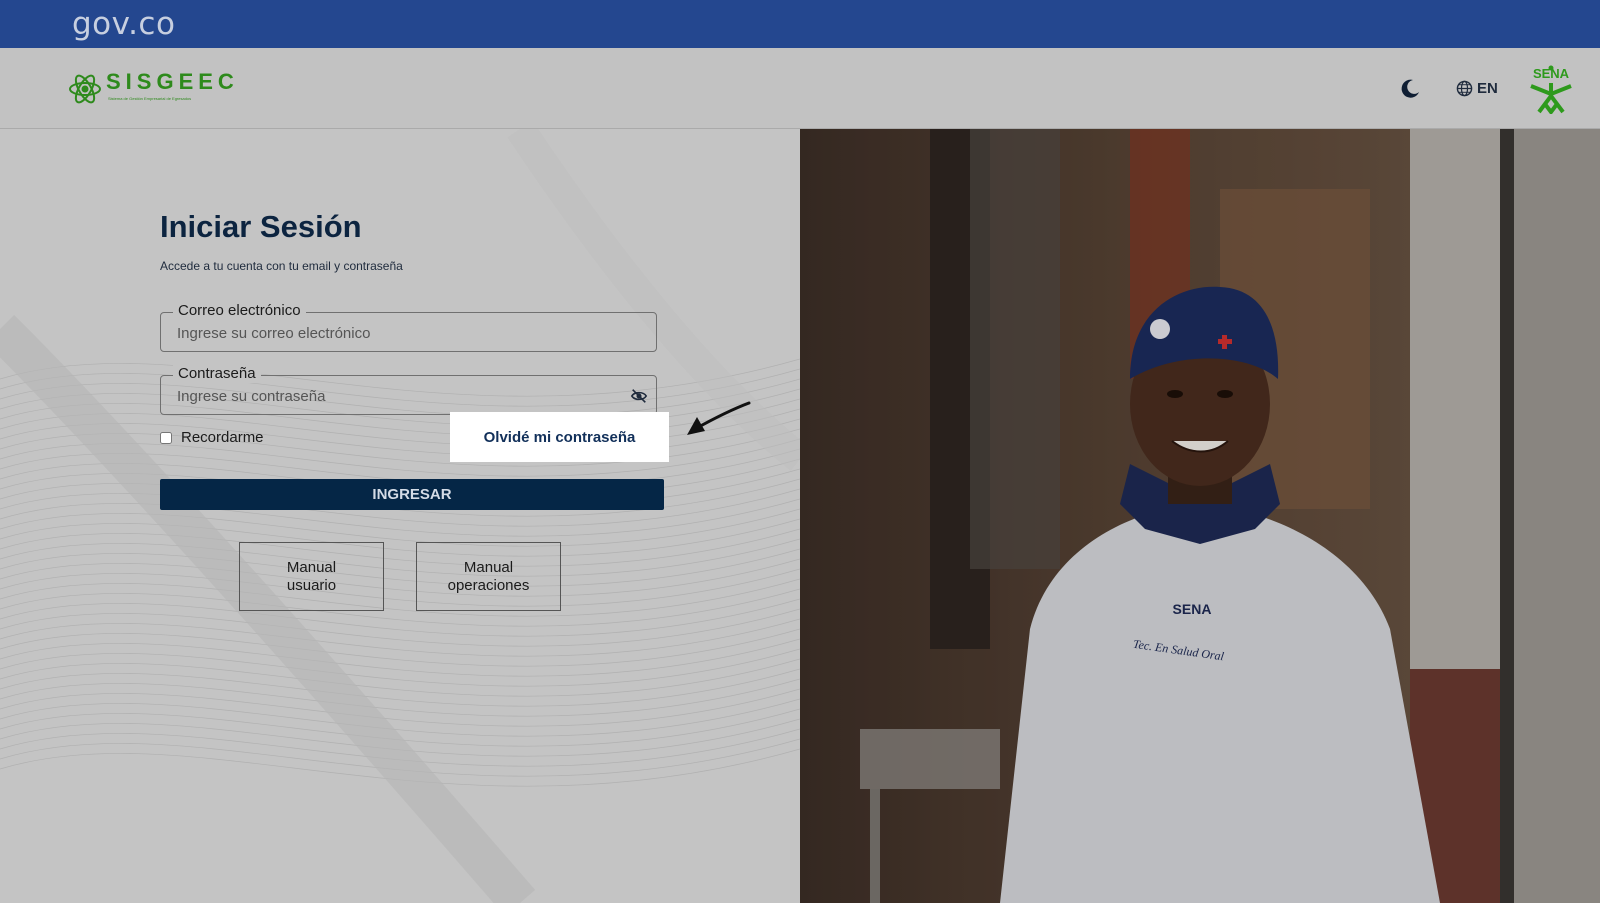 This screenshot has height=903, width=1600. Describe the element at coordinates (412, 494) in the screenshot. I see `submit-button: INGRESAR` at that location.